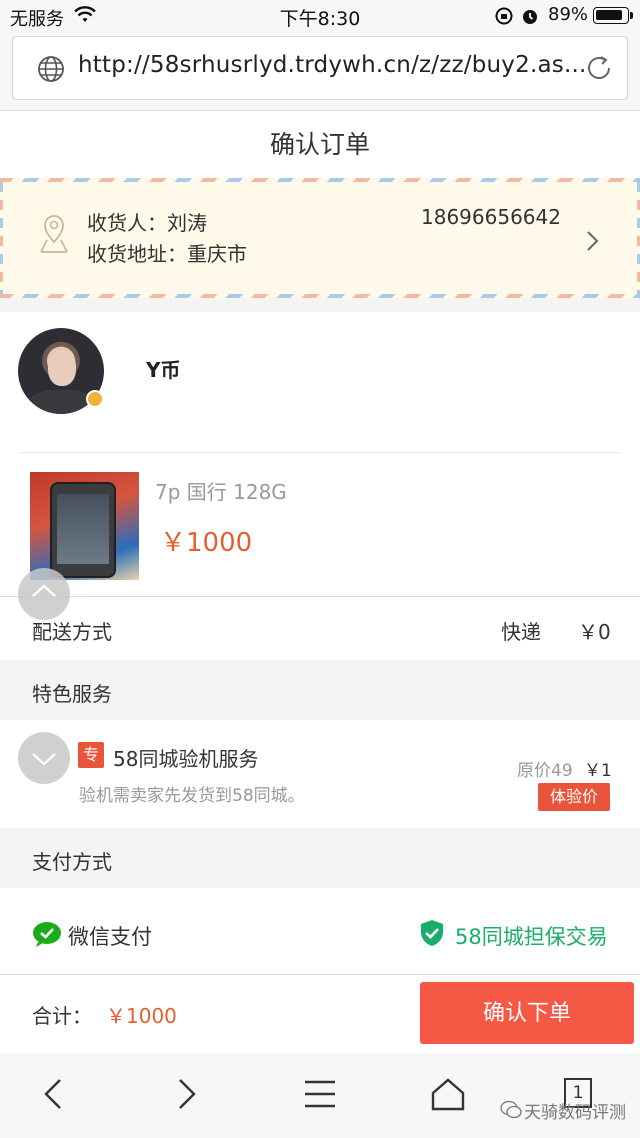 Image resolution: width=640 pixels, height=1138 pixels. Describe the element at coordinates (320, 145) in the screenshot. I see `page-title: 确认订单` at that location.